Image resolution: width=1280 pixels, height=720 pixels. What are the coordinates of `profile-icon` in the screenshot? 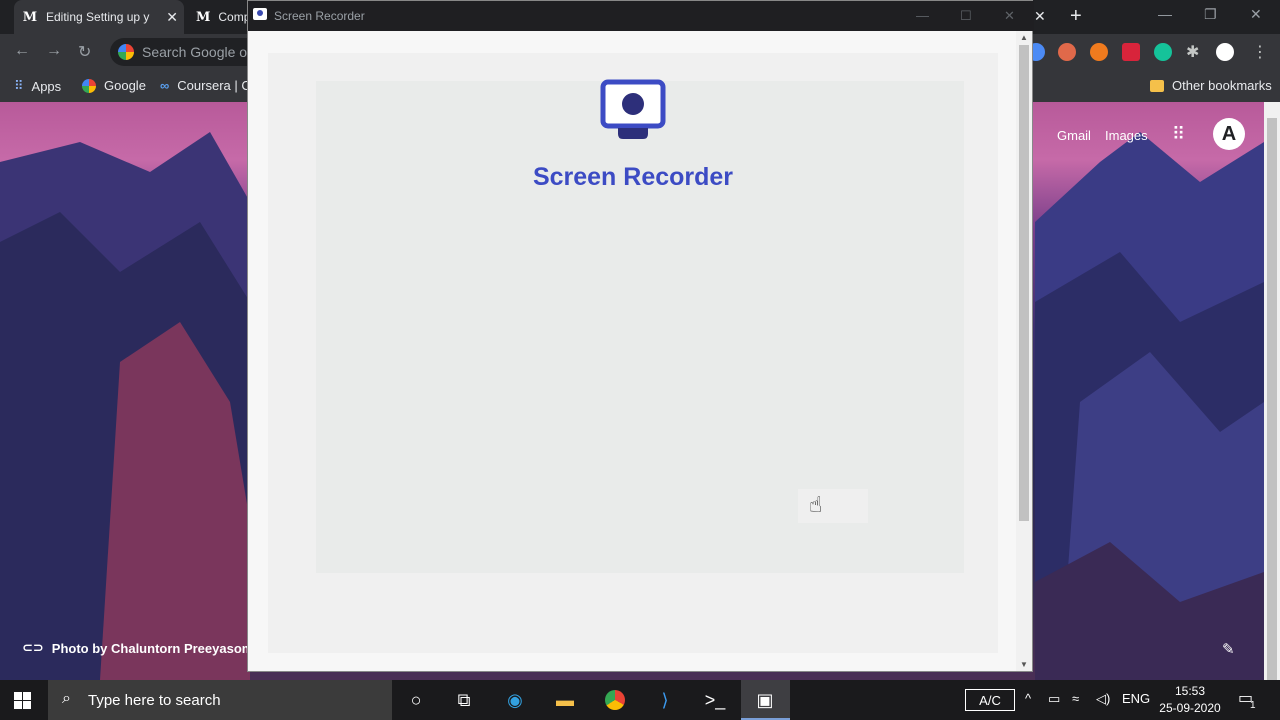 It's located at (1225, 52).